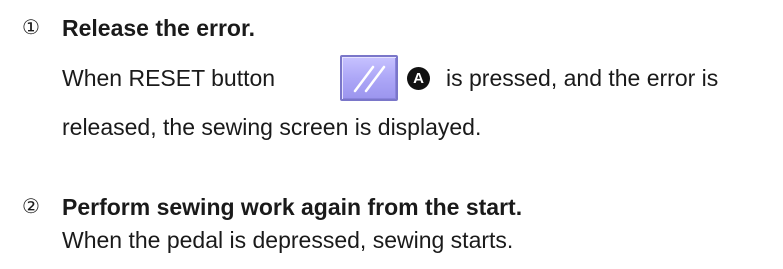  Describe the element at coordinates (159, 28) in the screenshot. I see `step-1-title: Release the error.` at that location.